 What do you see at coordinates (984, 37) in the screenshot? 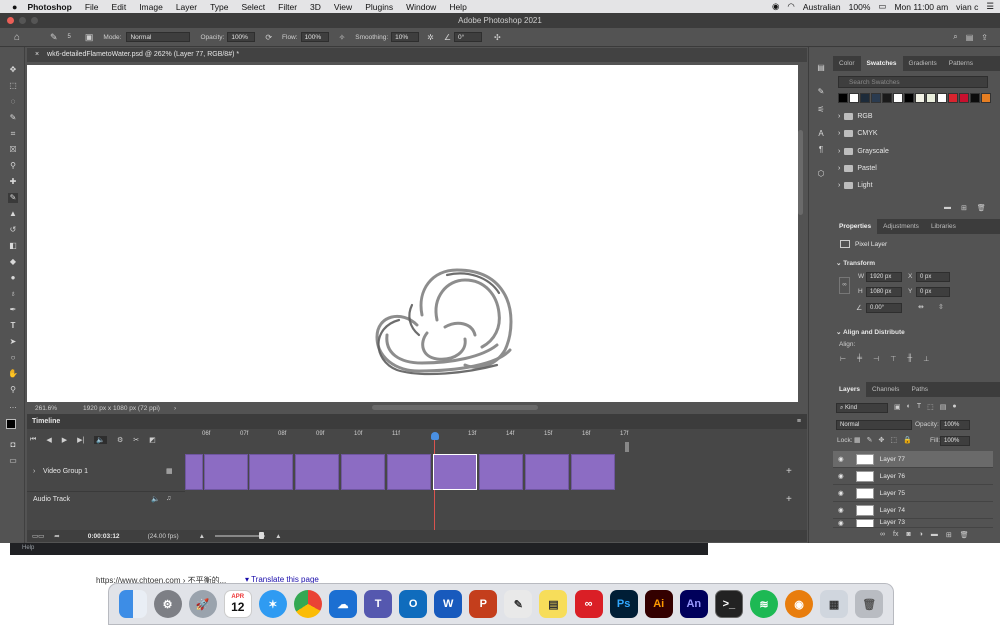
I see `share-icon: ⇪` at bounding box center [984, 37].